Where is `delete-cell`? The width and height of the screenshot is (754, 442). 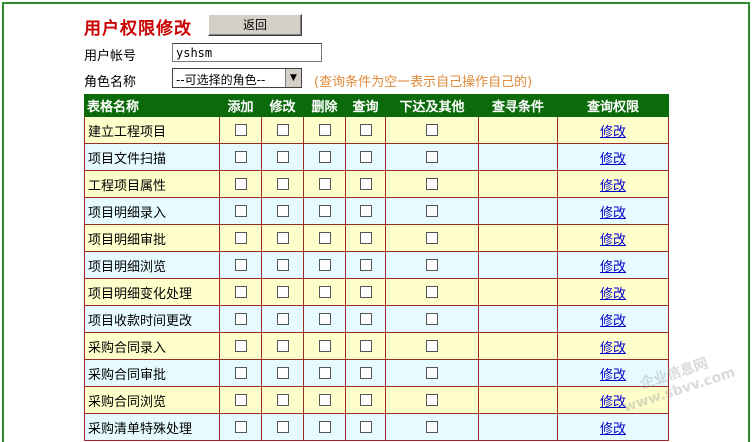
delete-cell is located at coordinates (324, 184).